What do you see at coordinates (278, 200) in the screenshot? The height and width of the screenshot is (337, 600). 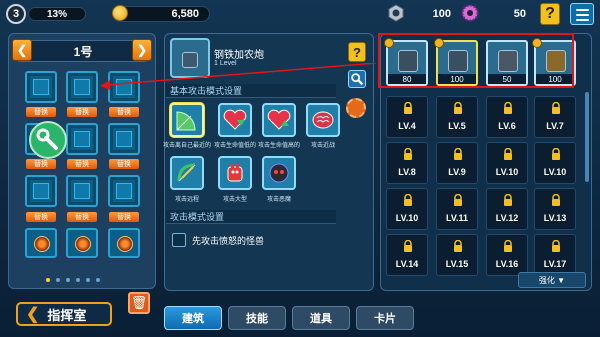 I see `skill-label: 攻击恶魔` at bounding box center [278, 200].